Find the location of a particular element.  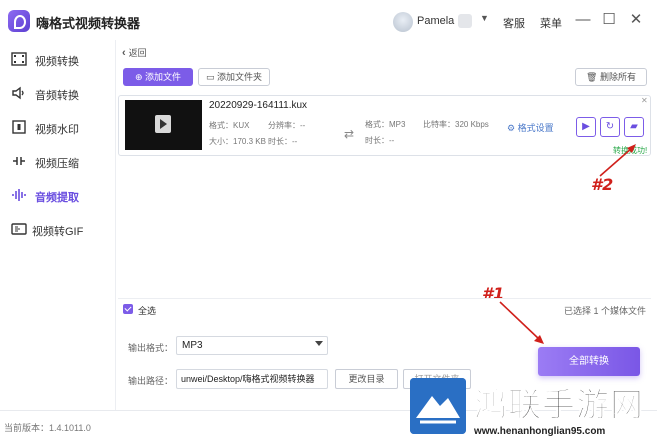

sidebar-item-audio-convert: 音频转换 is located at coordinates (58, 93).